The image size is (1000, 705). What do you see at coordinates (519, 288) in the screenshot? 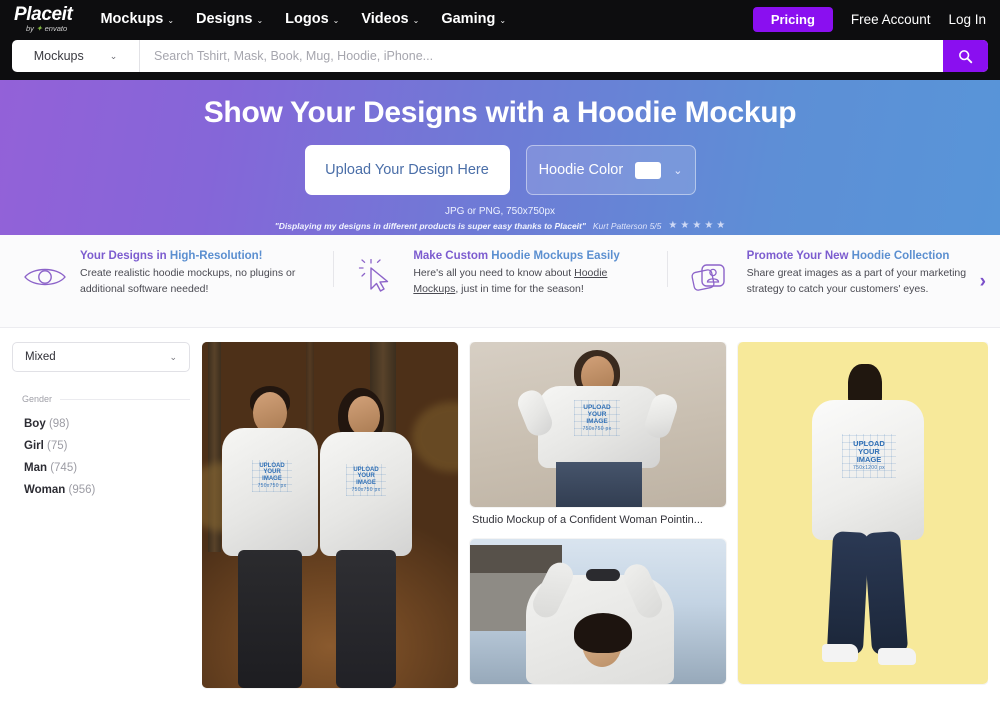
I see `feature-desc-after: , just in time for the season!` at bounding box center [519, 288].